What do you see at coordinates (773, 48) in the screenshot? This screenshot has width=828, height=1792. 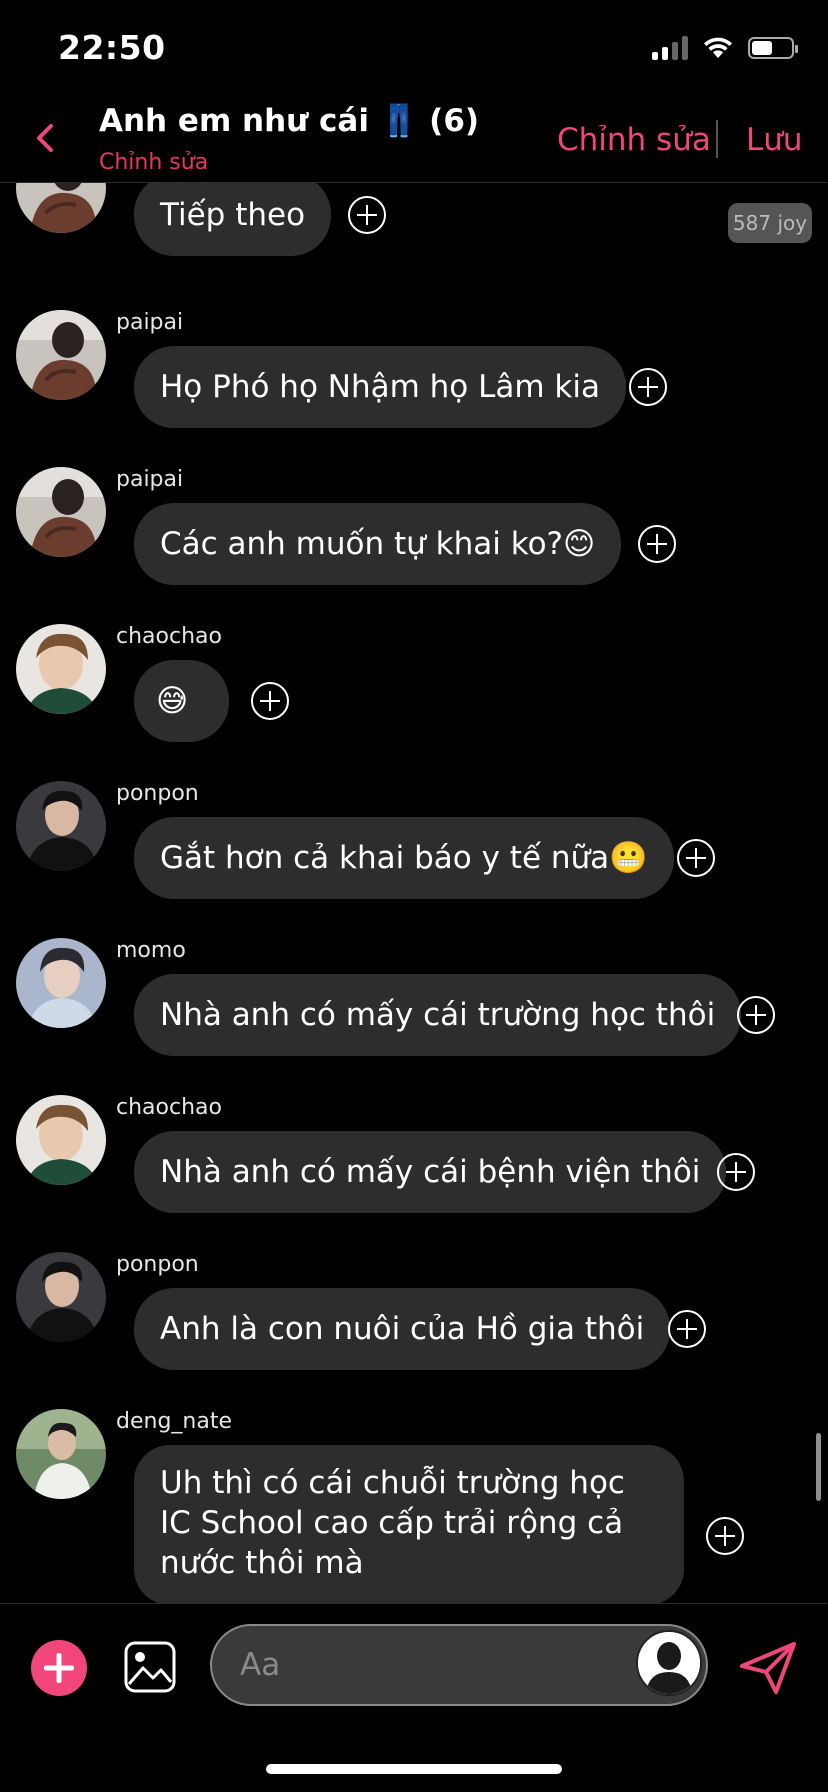 I see `battery-icon` at bounding box center [773, 48].